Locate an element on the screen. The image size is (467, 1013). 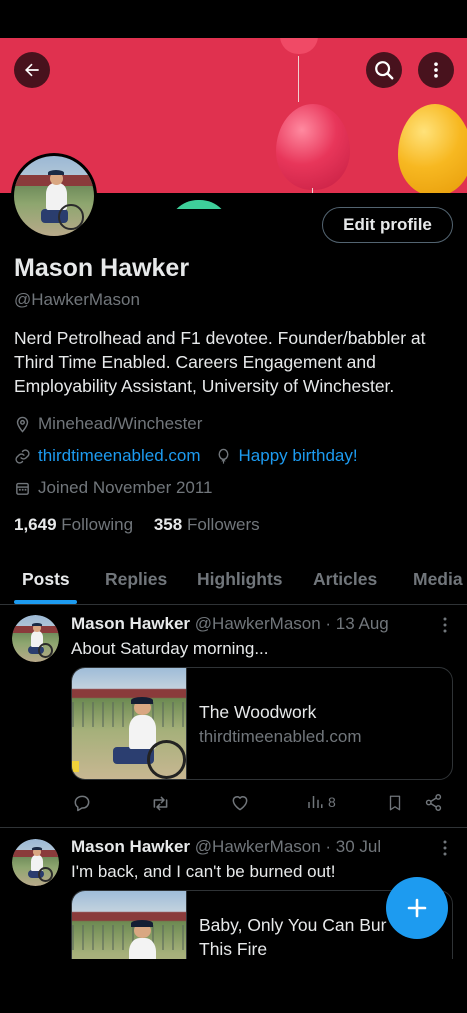
location-pin-icon is located at coordinates (22, 424).